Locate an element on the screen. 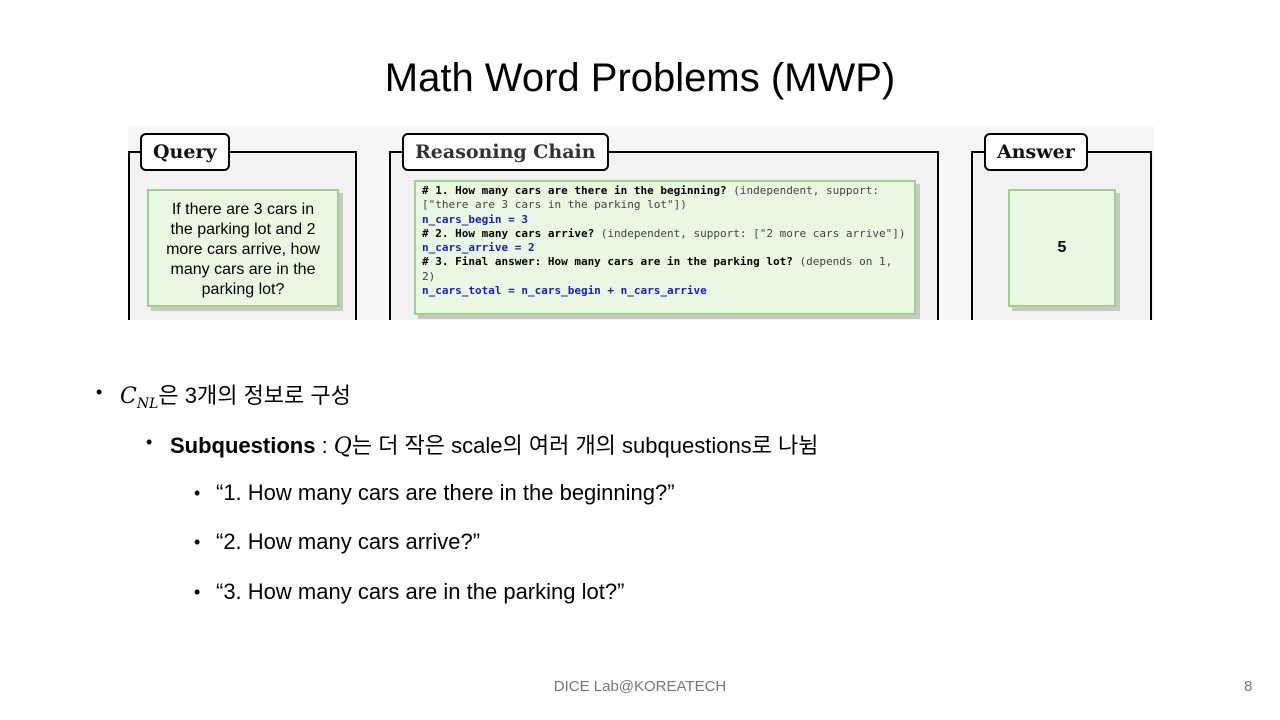 Image resolution: width=1280 pixels, height=720 pixels. code-statement: n_cars_arrive = 2 is located at coordinates (478, 248).